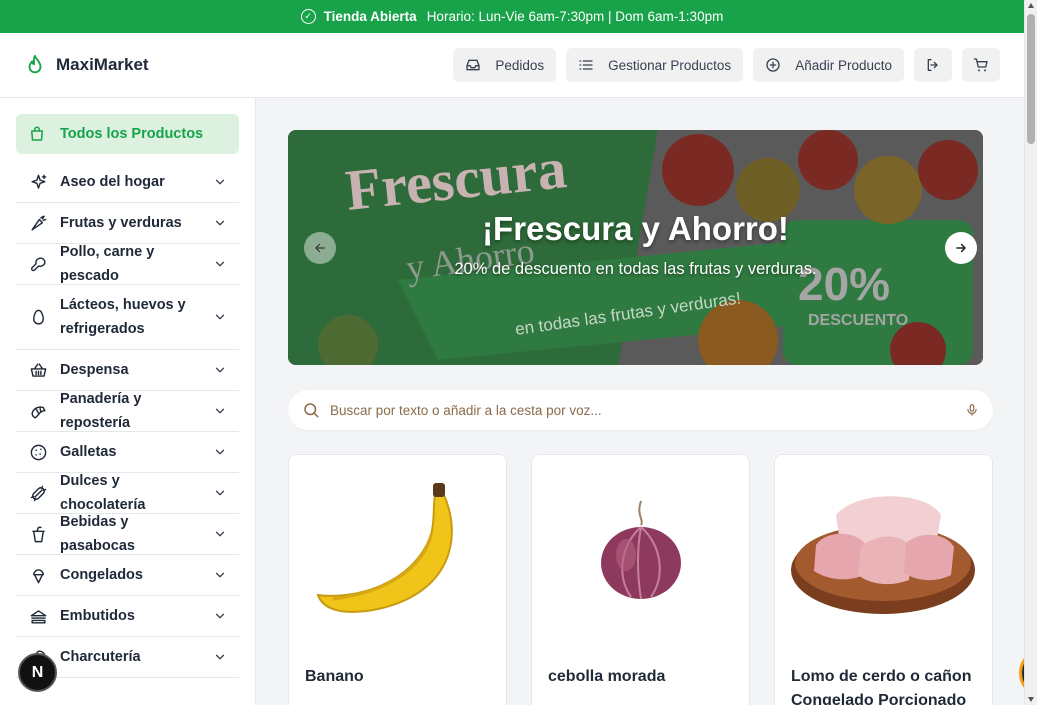 The image size is (1037, 705). I want to click on list-icon, so click(586, 65).